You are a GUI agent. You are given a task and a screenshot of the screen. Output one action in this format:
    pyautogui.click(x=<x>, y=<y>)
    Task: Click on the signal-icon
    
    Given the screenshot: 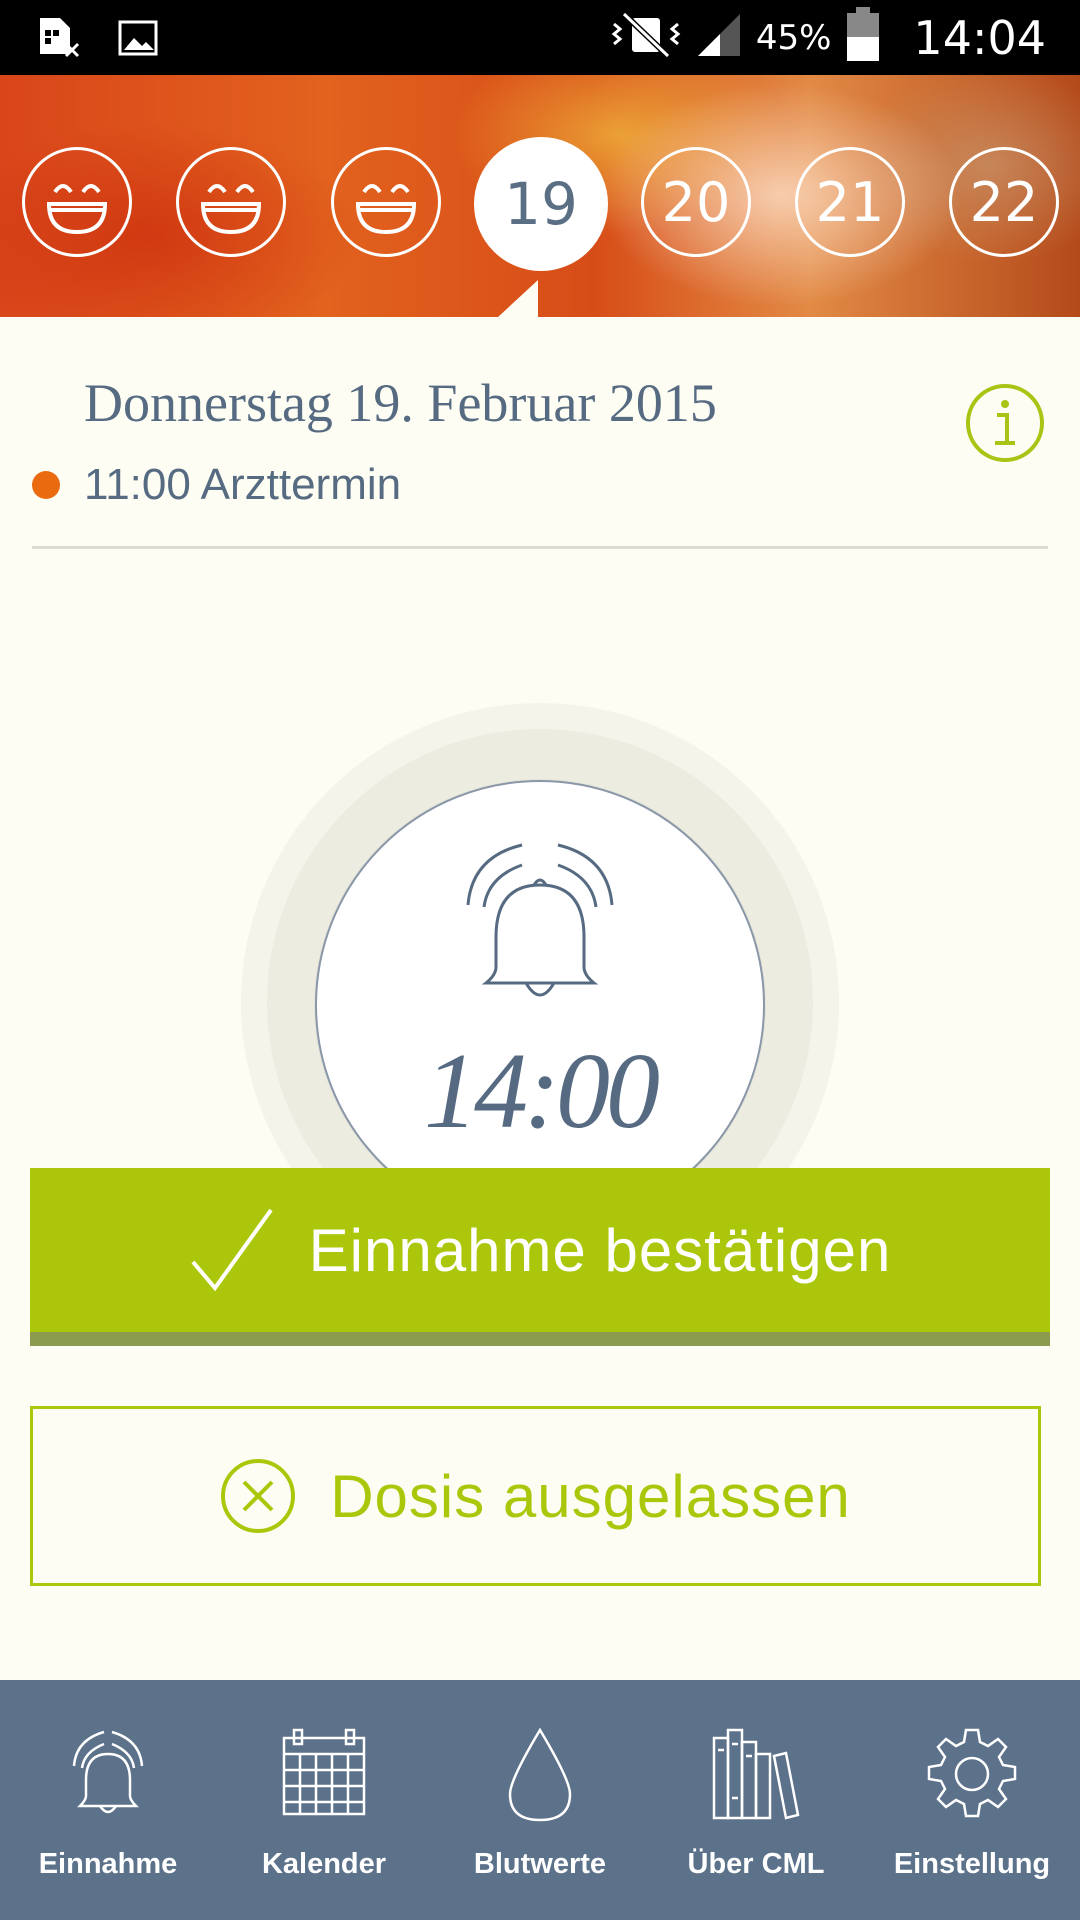 What is the action you would take?
    pyautogui.click(x=719, y=37)
    